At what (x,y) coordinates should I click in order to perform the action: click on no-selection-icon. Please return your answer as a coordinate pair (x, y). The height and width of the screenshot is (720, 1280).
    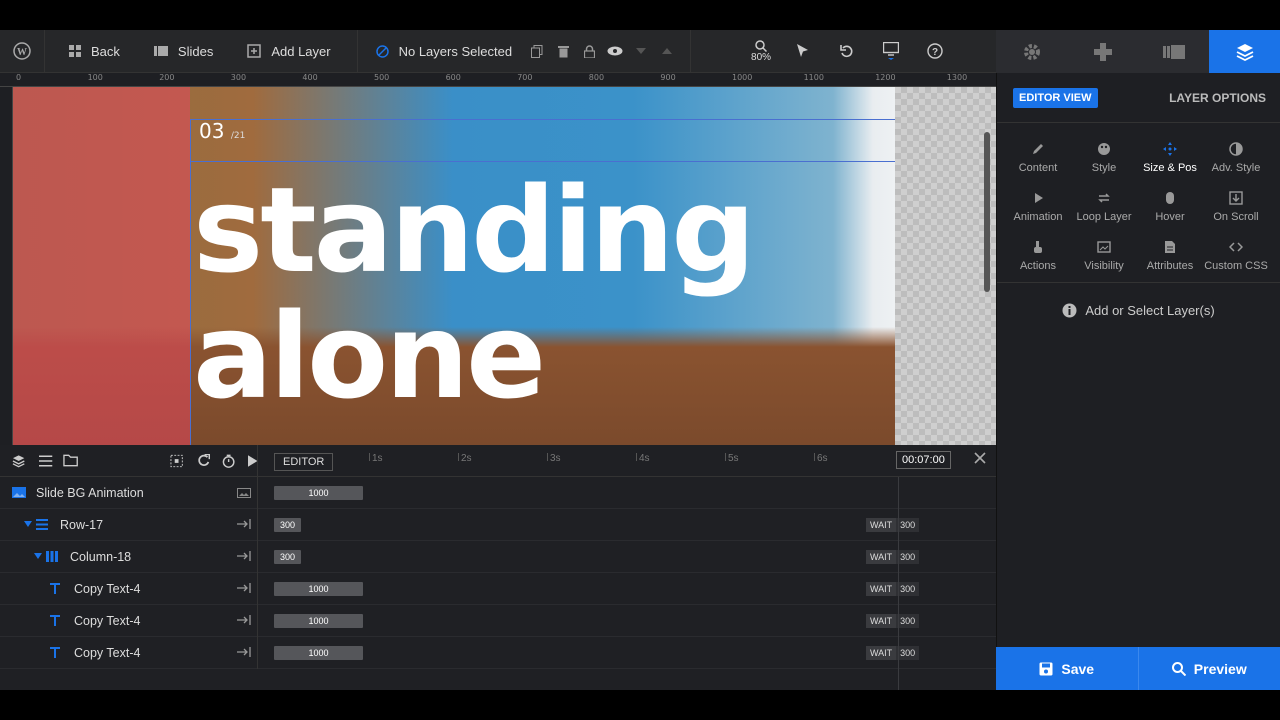
    Looking at the image, I should click on (382, 51).